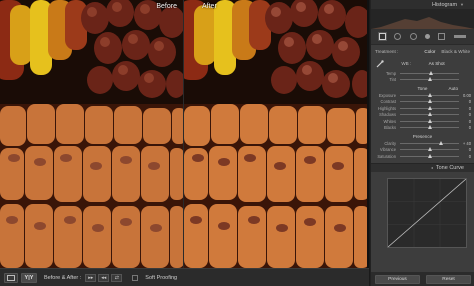  Describe the element at coordinates (442, 36) in the screenshot. I see `radial-filter-icon` at that location.